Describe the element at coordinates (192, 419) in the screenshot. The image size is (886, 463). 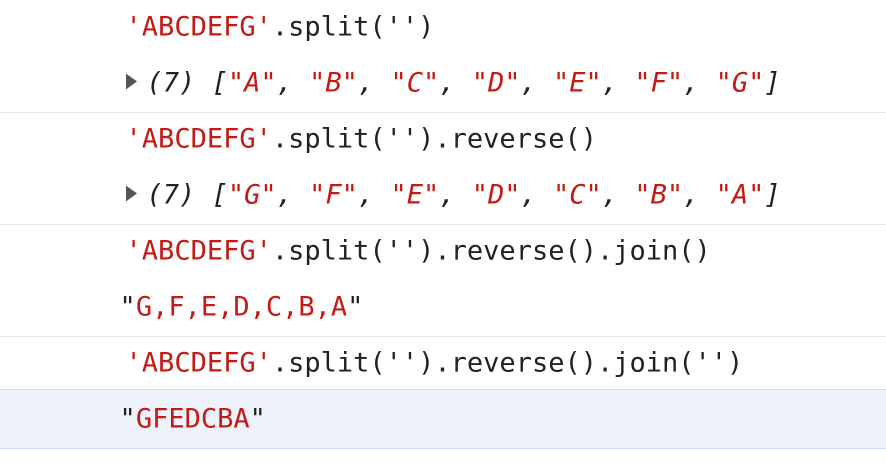
I see `result-string: "GFEDCBA"` at that location.